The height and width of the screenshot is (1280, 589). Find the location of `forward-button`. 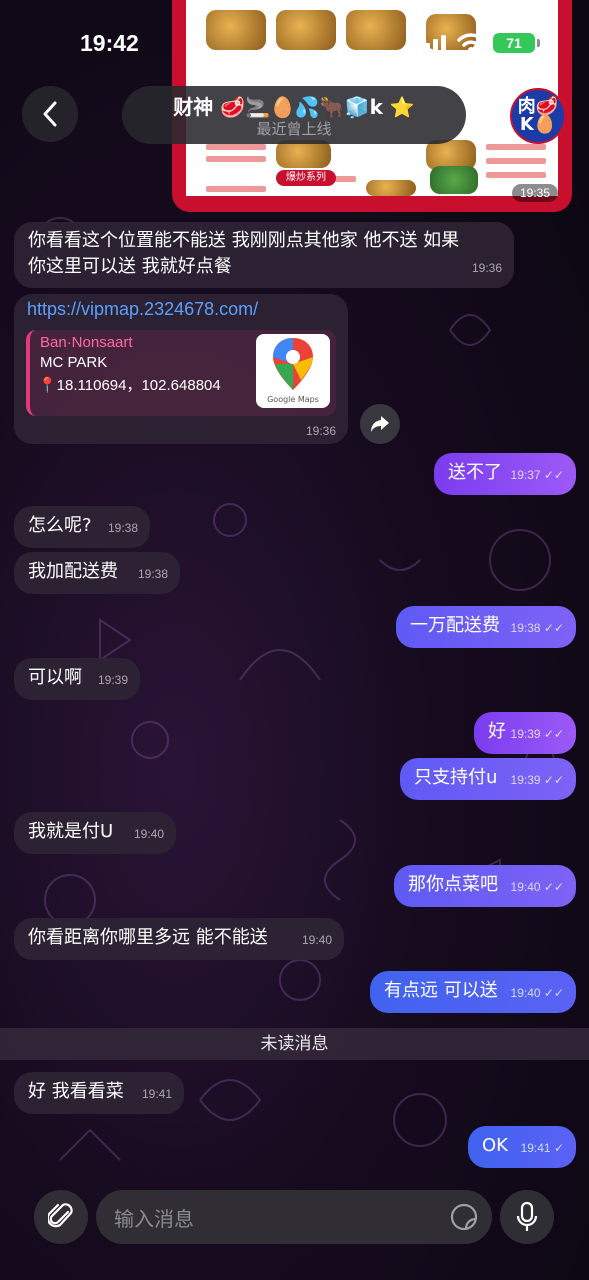

forward-button is located at coordinates (380, 424).